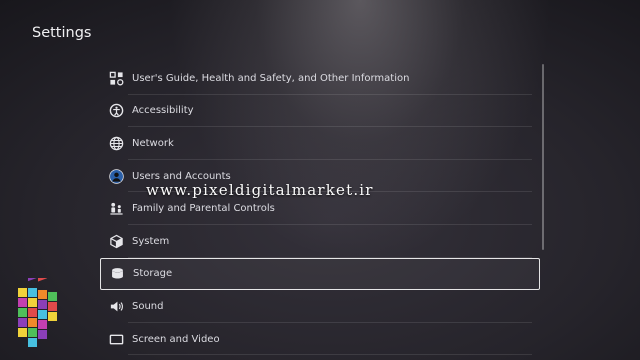 Image resolution: width=640 pixels, height=360 pixels. Describe the element at coordinates (116, 111) in the screenshot. I see `accessibility-icon` at that location.